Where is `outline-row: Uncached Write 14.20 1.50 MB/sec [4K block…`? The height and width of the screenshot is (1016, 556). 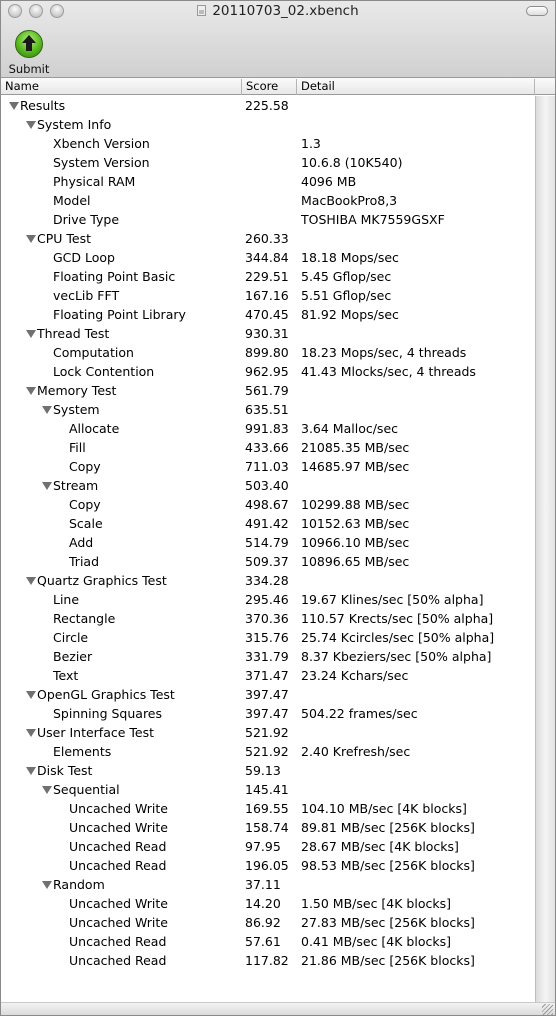 outline-row: Uncached Write 14.20 1.50 MB/sec [4K block… is located at coordinates (268, 903).